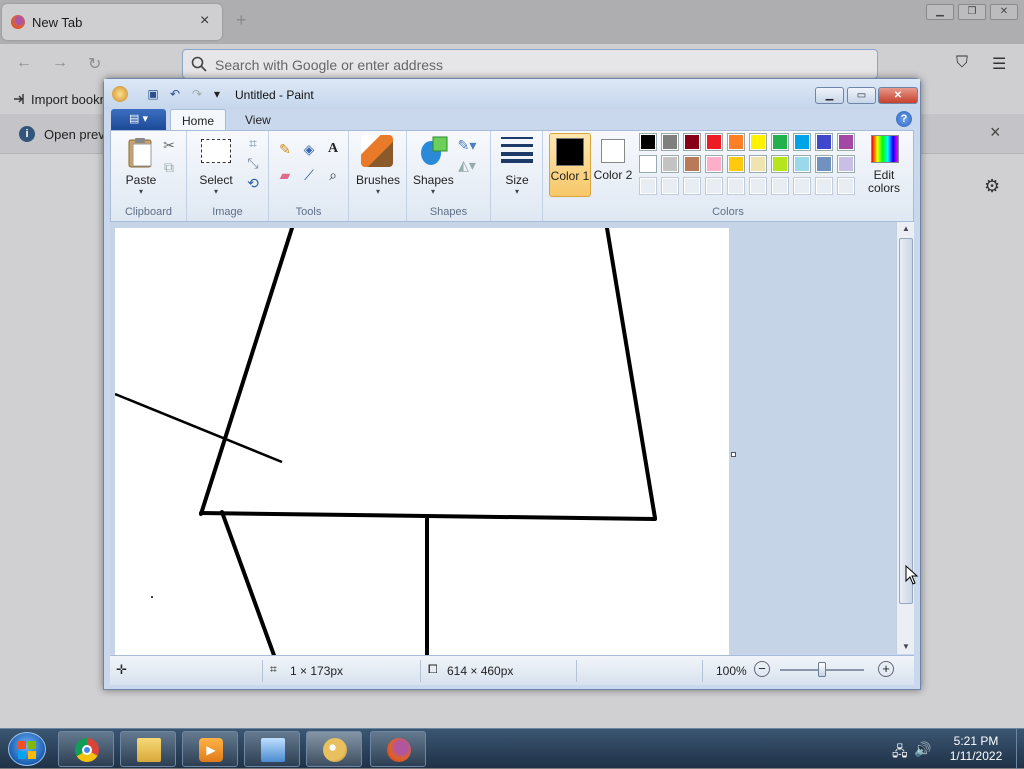 This screenshot has height=769, width=1024. I want to click on tab-home: Home, so click(198, 120).